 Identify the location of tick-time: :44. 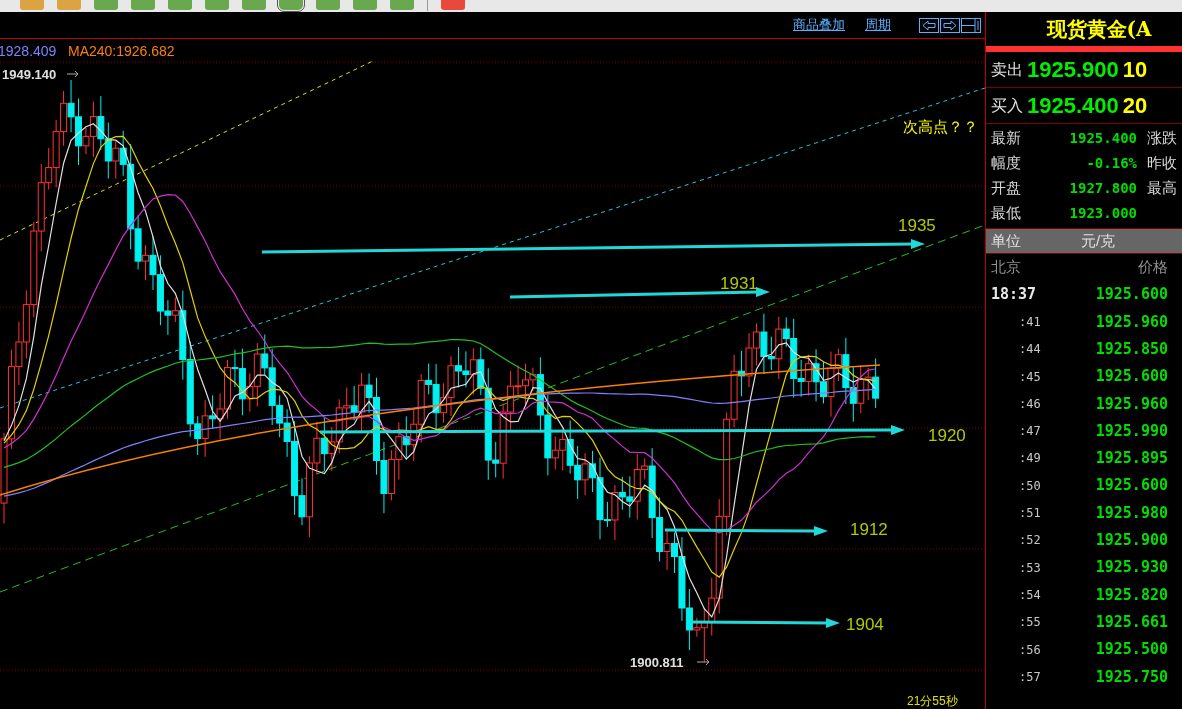
(1029, 350).